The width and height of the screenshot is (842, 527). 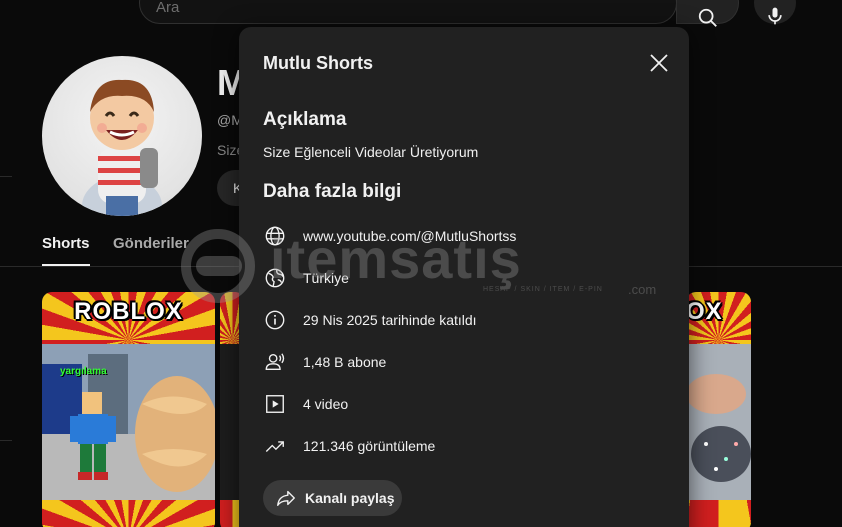 What do you see at coordinates (275, 362) in the screenshot?
I see `subscribers-icon` at bounding box center [275, 362].